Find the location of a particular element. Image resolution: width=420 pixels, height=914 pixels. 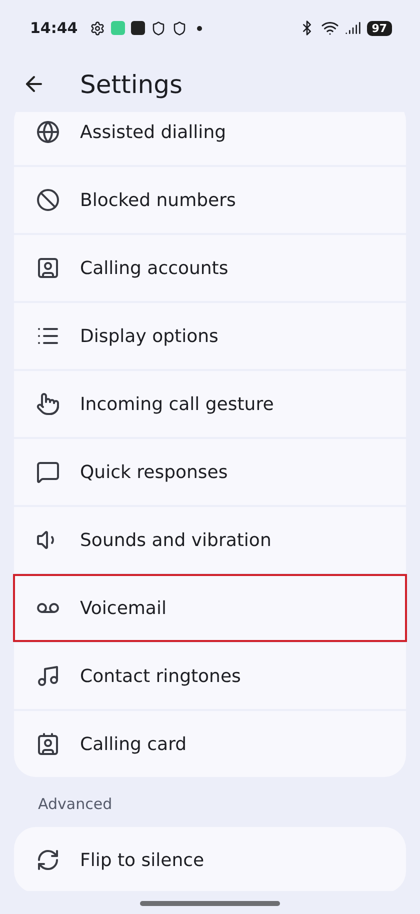

settings-item: Contact ringtones is located at coordinates (210, 676).